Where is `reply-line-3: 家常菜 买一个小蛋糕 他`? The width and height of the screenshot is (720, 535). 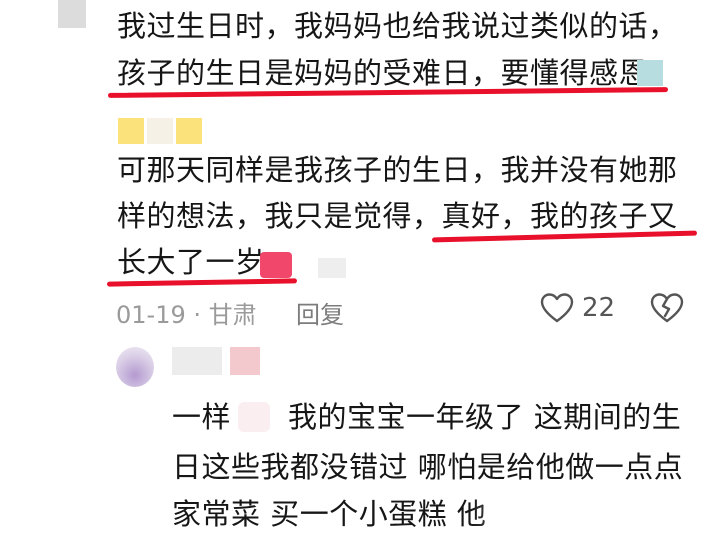
reply-line-3: 家常菜 买一个小蛋糕 他 is located at coordinates (329, 514).